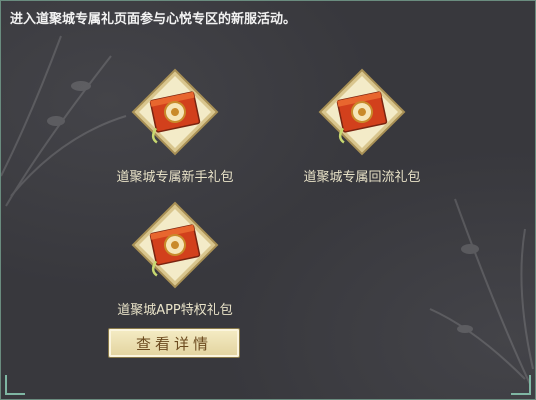 This screenshot has width=536, height=400. I want to click on gift-label: 道聚城专属新手礼包, so click(175, 177).